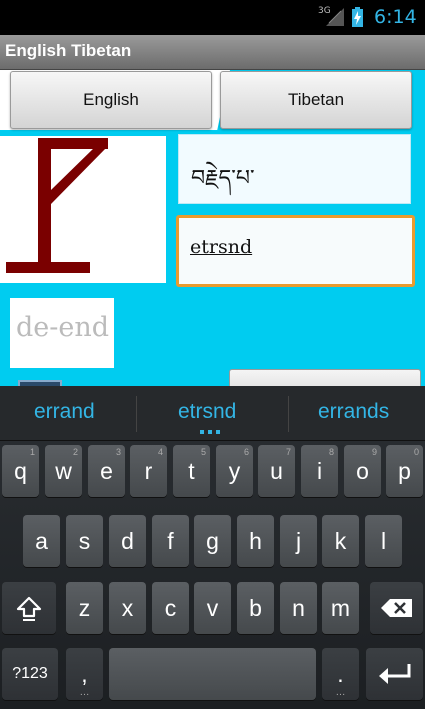 This screenshot has width=425, height=709. Describe the element at coordinates (30, 674) in the screenshot. I see `symbols-key: ?123` at that location.